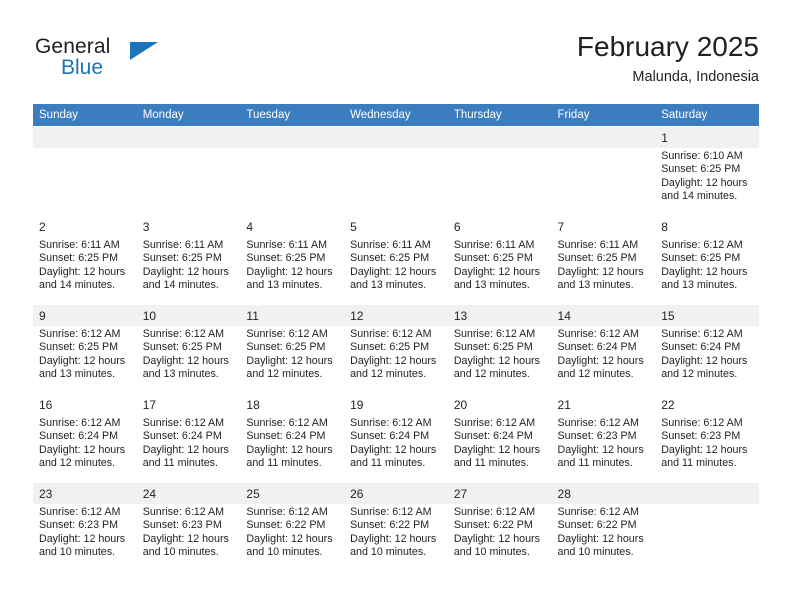  Describe the element at coordinates (499, 493) in the screenshot. I see `day-number: 27` at that location.